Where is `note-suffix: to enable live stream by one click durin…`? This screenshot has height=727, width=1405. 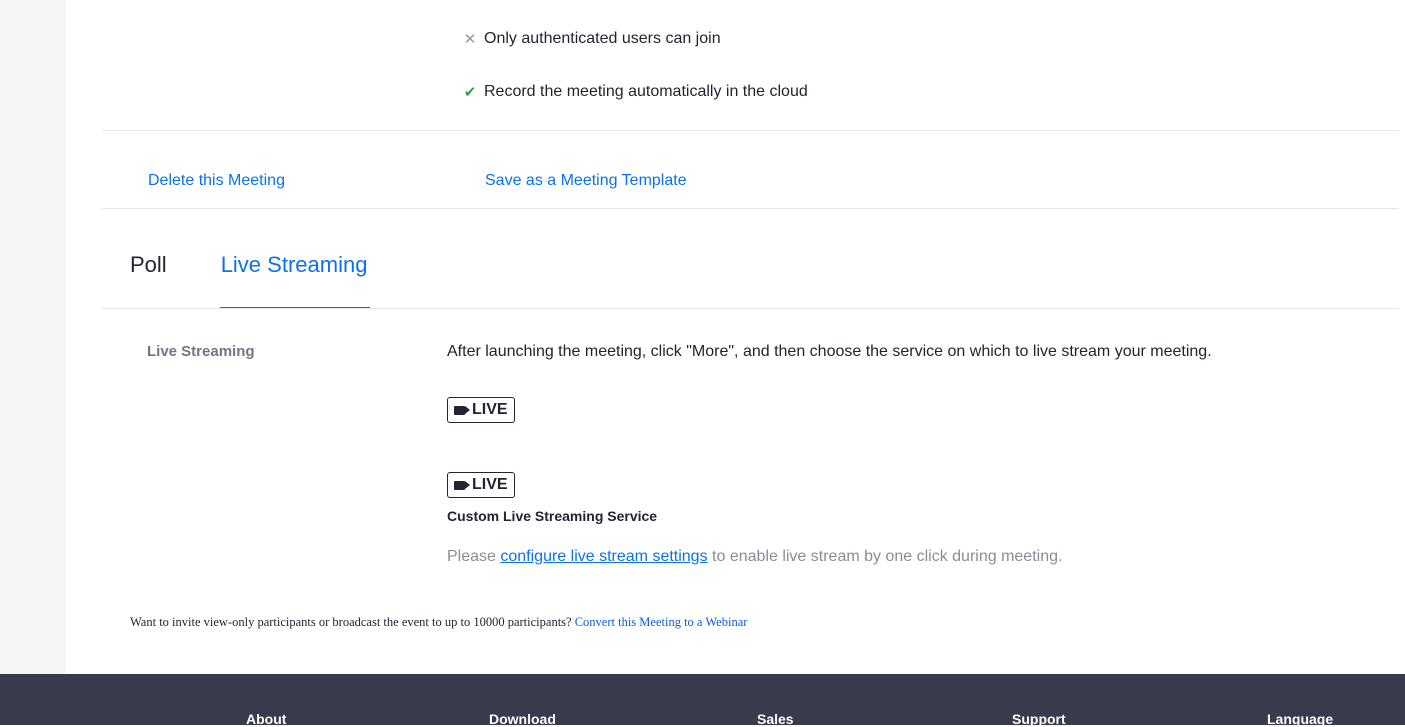 note-suffix: to enable live stream by one click durin… is located at coordinates (887, 556).